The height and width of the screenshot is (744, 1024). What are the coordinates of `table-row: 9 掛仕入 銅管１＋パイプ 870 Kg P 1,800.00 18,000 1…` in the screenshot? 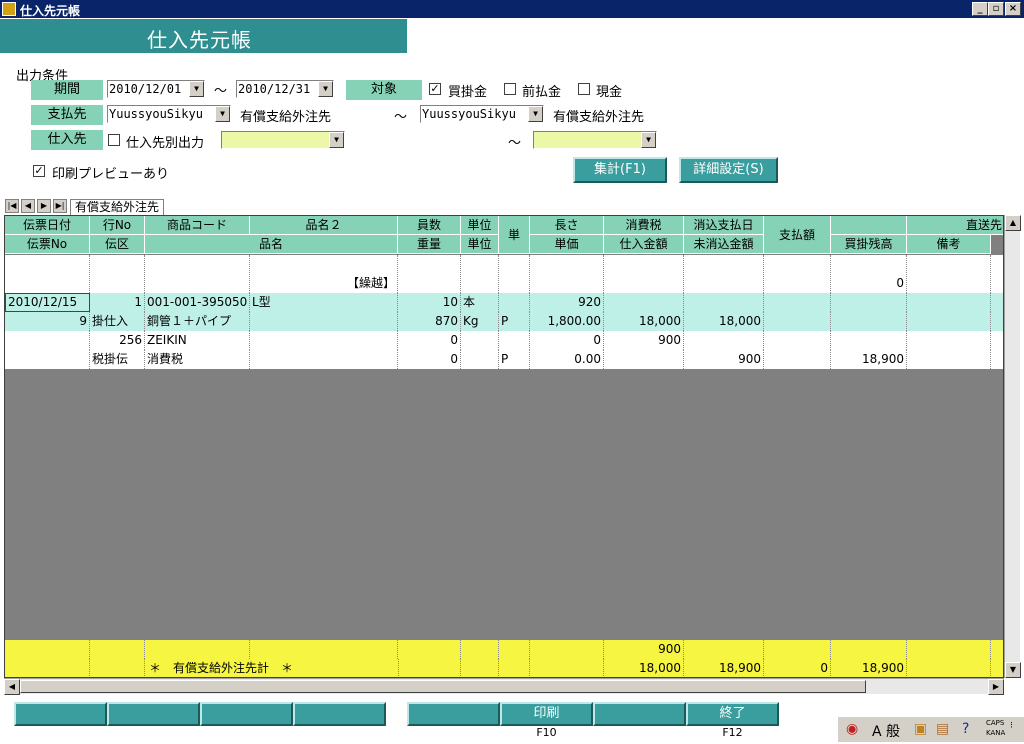 It's located at (504, 321).